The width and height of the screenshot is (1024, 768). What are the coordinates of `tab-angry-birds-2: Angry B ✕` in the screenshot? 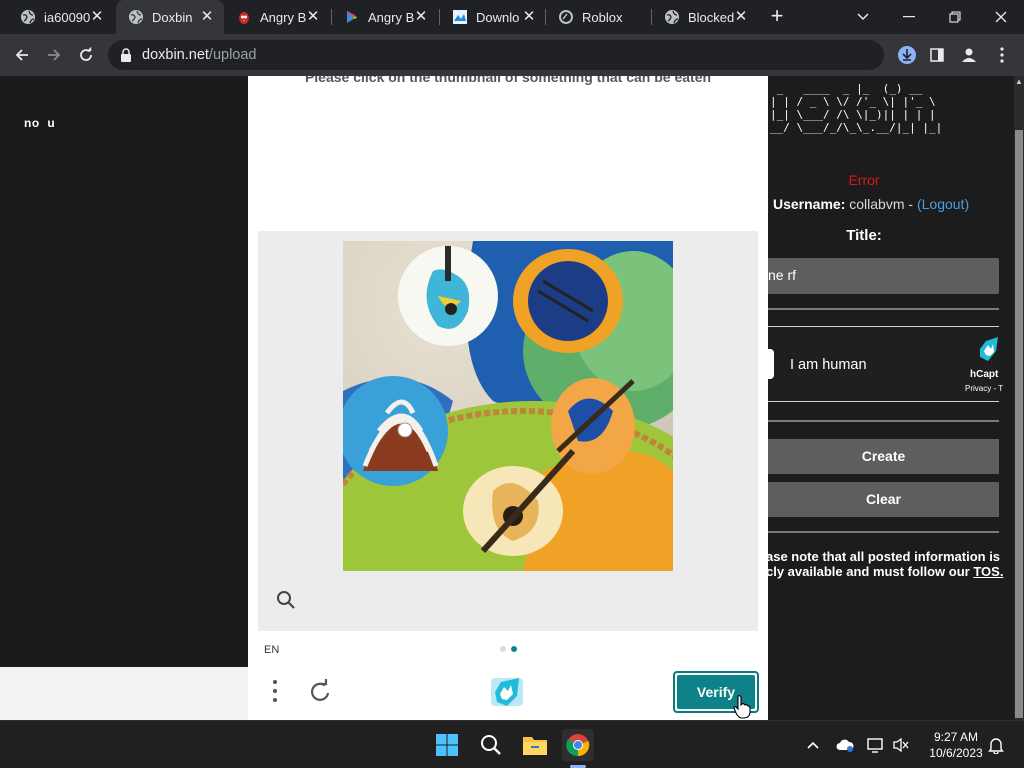 It's located at (385, 17).